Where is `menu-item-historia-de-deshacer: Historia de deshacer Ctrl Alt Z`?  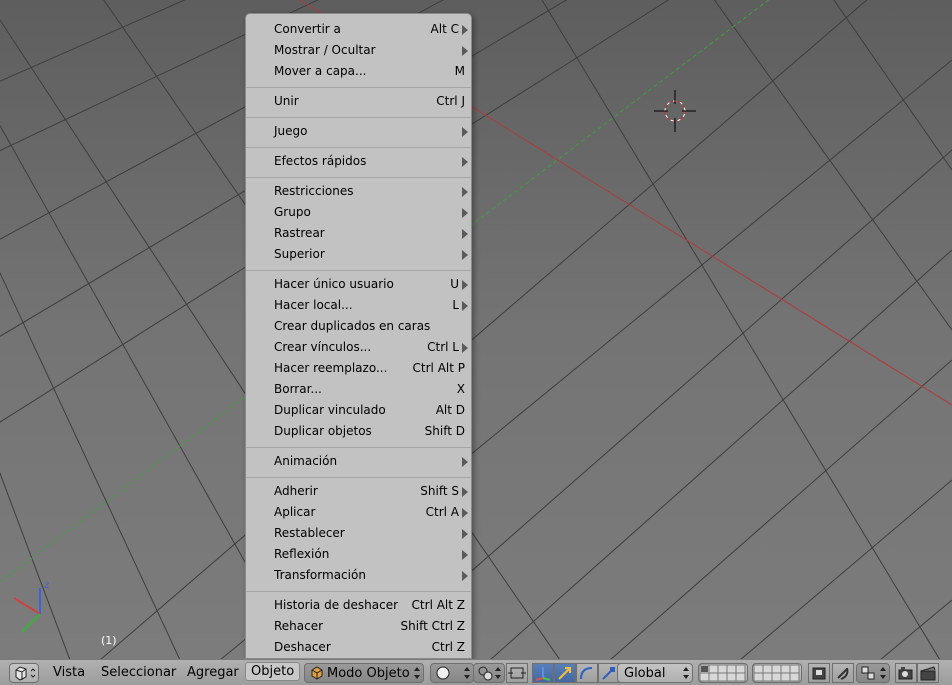
menu-item-historia-de-deshacer: Historia de deshacer Ctrl Alt Z is located at coordinates (359, 605).